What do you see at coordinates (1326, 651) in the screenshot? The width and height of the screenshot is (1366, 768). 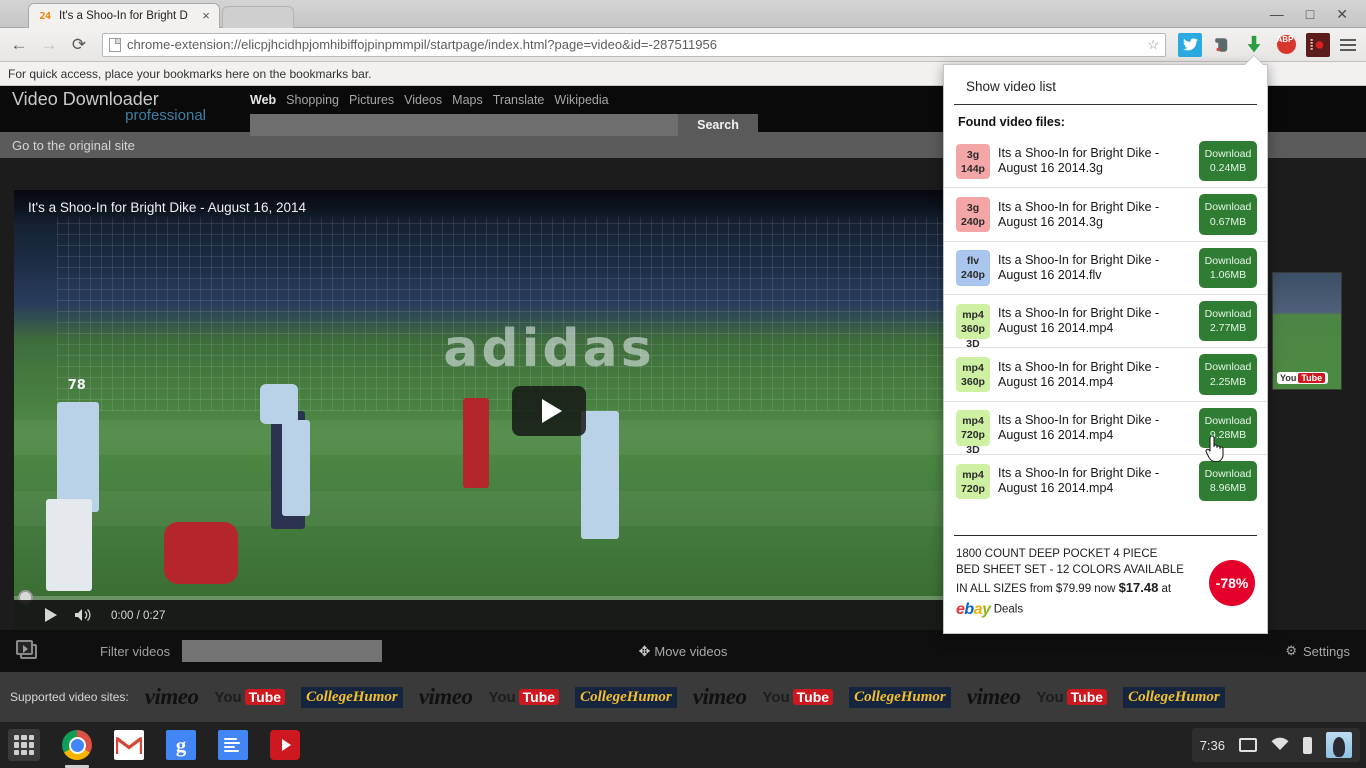 I see `settings-label: Settings` at bounding box center [1326, 651].